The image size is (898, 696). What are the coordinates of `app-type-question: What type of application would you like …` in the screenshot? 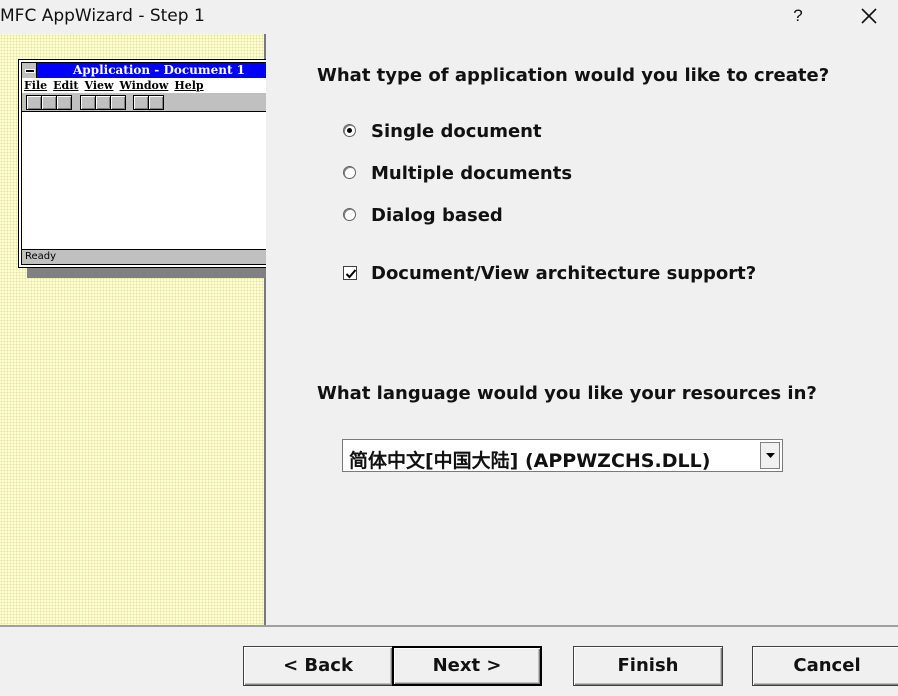 It's located at (573, 75).